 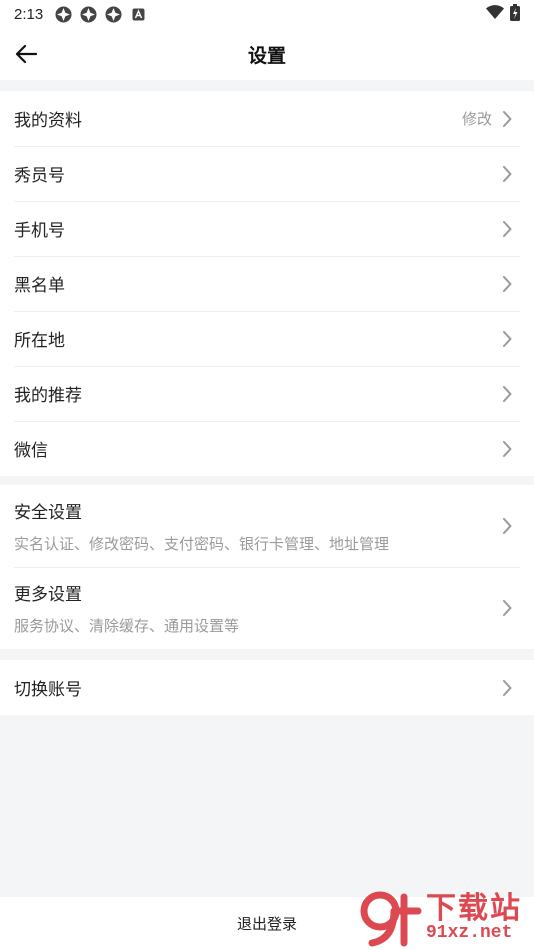 I want to click on settings-item-label: 所在地, so click(x=39, y=341).